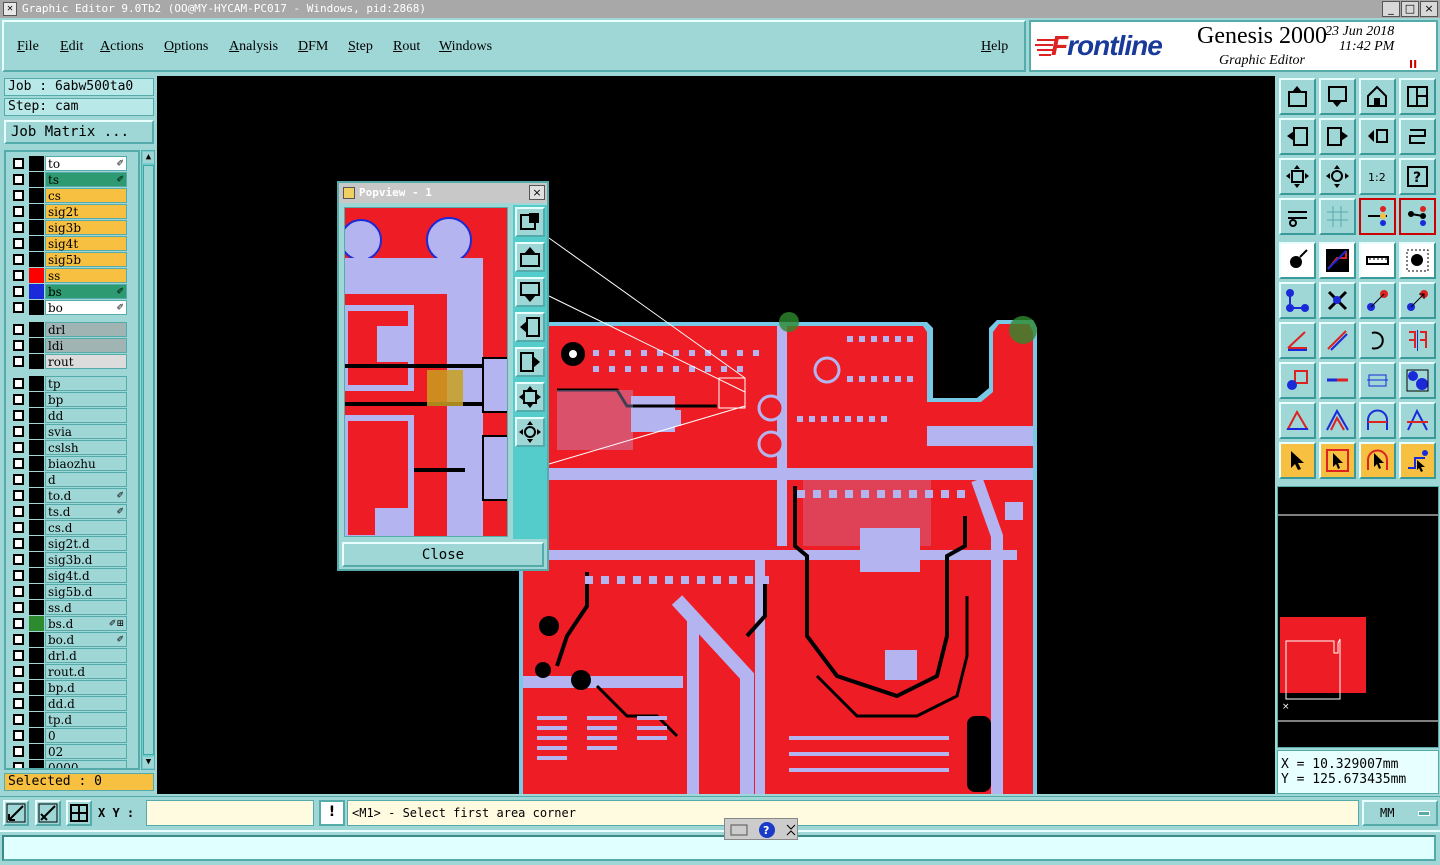  I want to click on layer-row: bs.d ✐⊞, so click(67, 623).